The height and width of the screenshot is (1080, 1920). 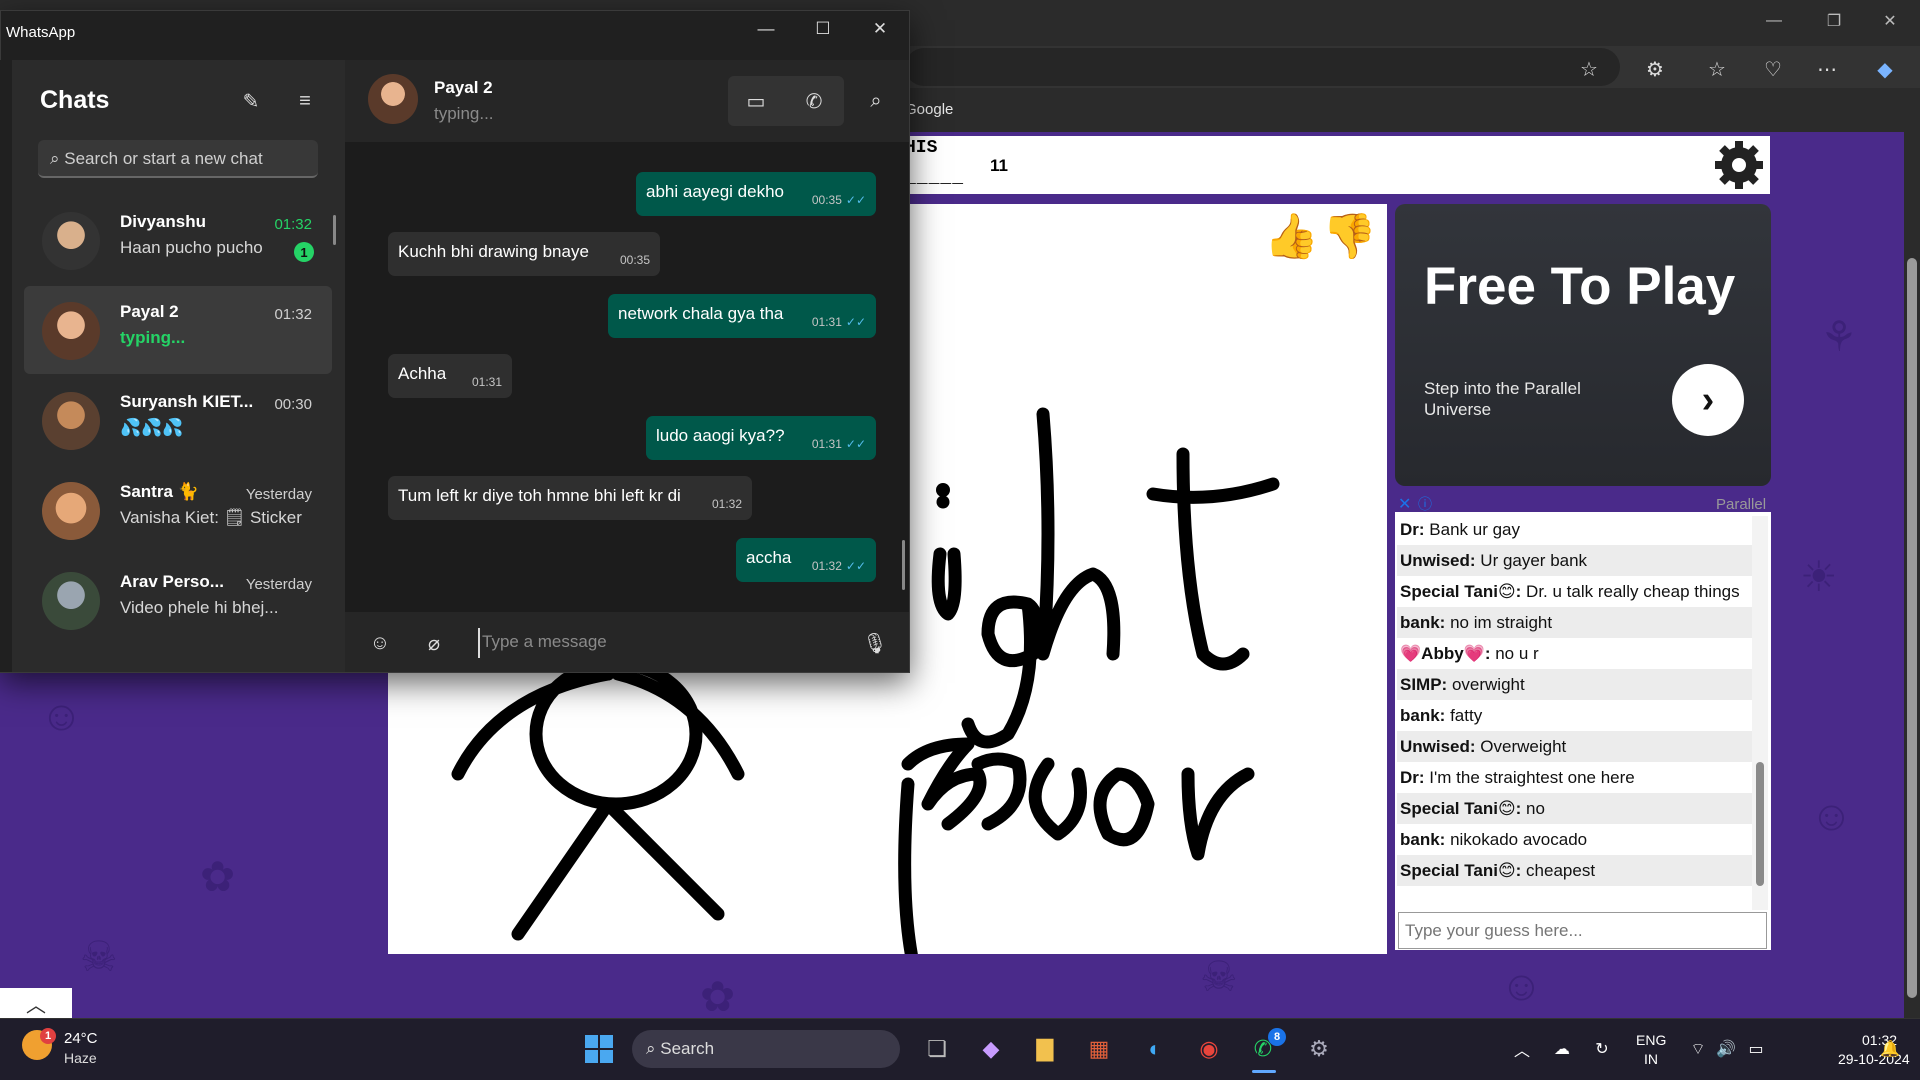 I want to click on chat-message: SIMP: overwight, so click(x=1574, y=684).